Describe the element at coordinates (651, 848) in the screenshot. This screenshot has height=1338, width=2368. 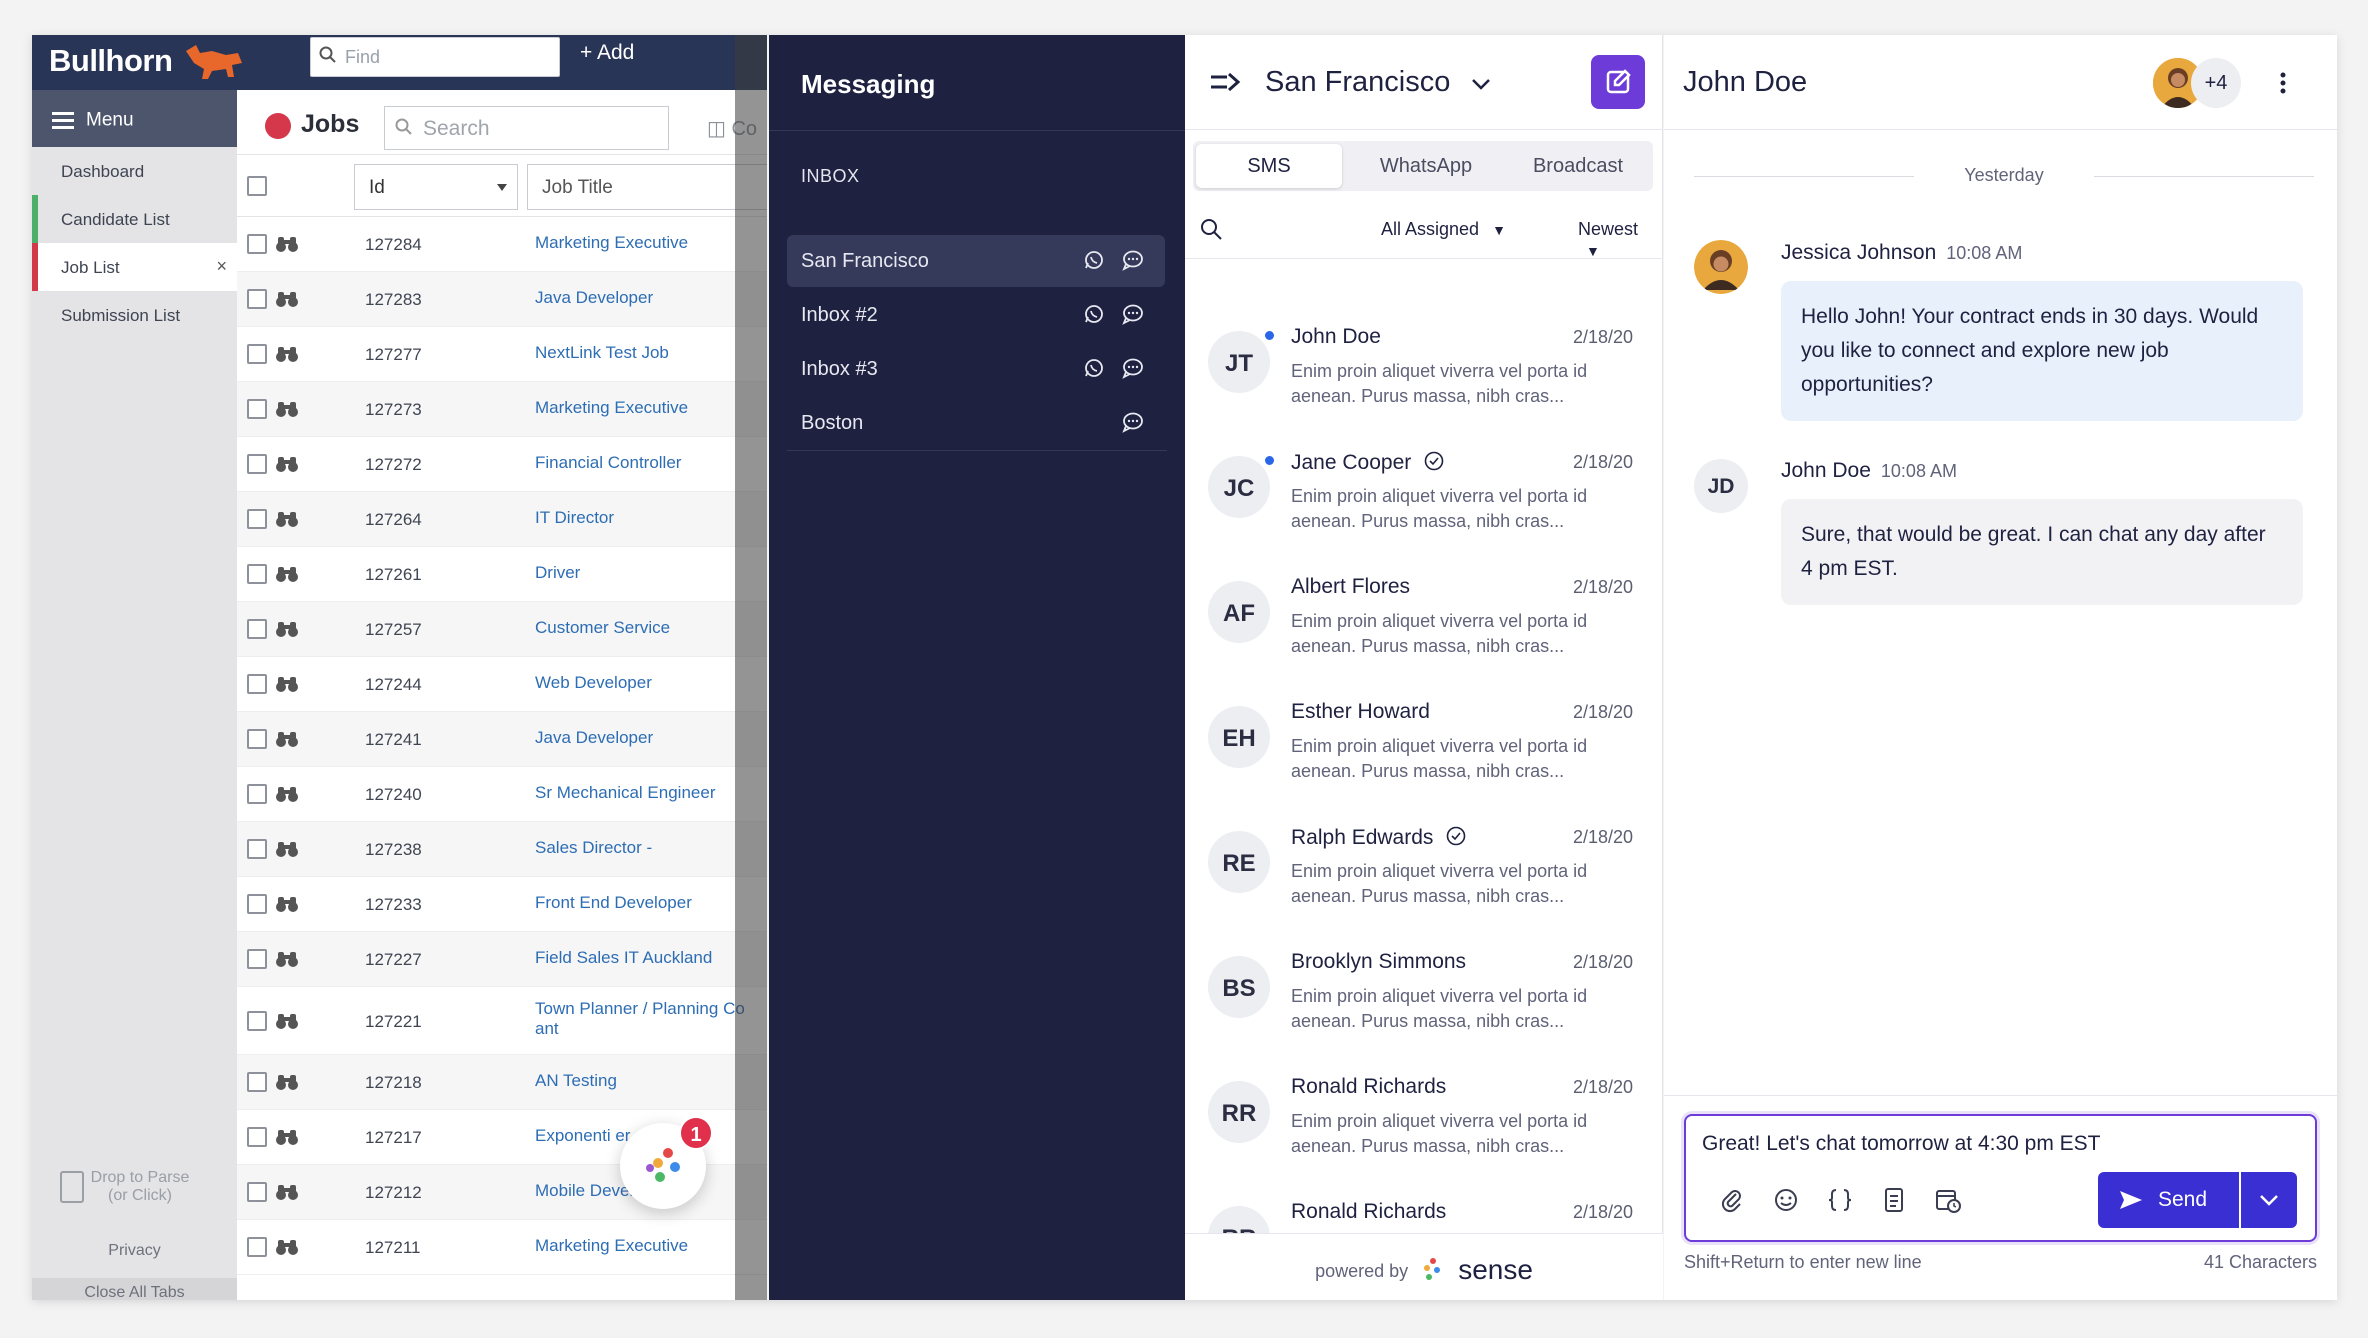
I see `job-title-link: Sales Director -` at that location.